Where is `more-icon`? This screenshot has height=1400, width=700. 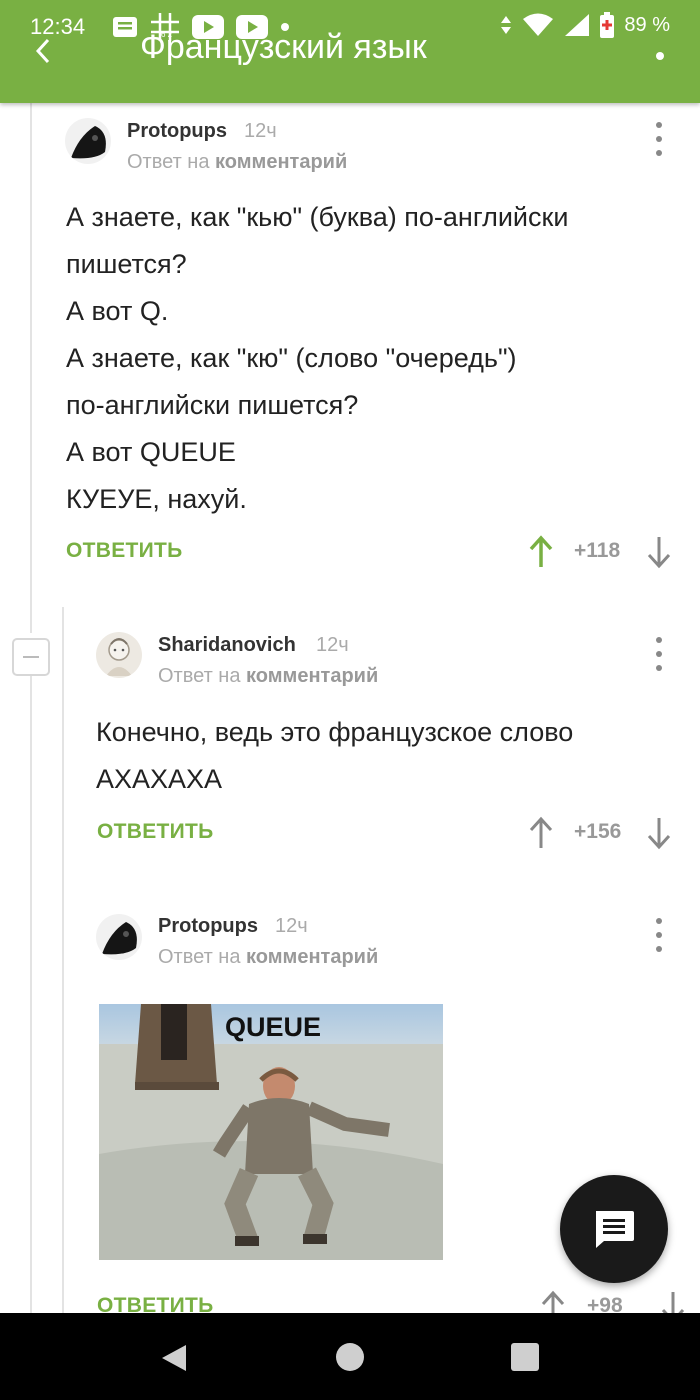 more-icon is located at coordinates (660, 56).